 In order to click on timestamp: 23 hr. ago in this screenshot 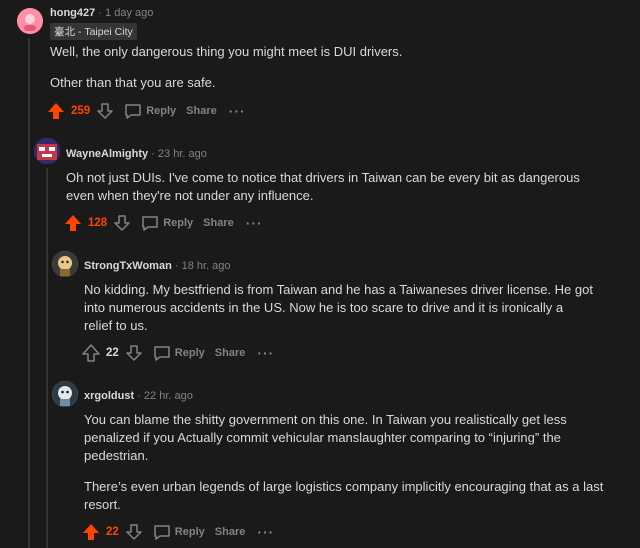, I will do `click(182, 154)`.